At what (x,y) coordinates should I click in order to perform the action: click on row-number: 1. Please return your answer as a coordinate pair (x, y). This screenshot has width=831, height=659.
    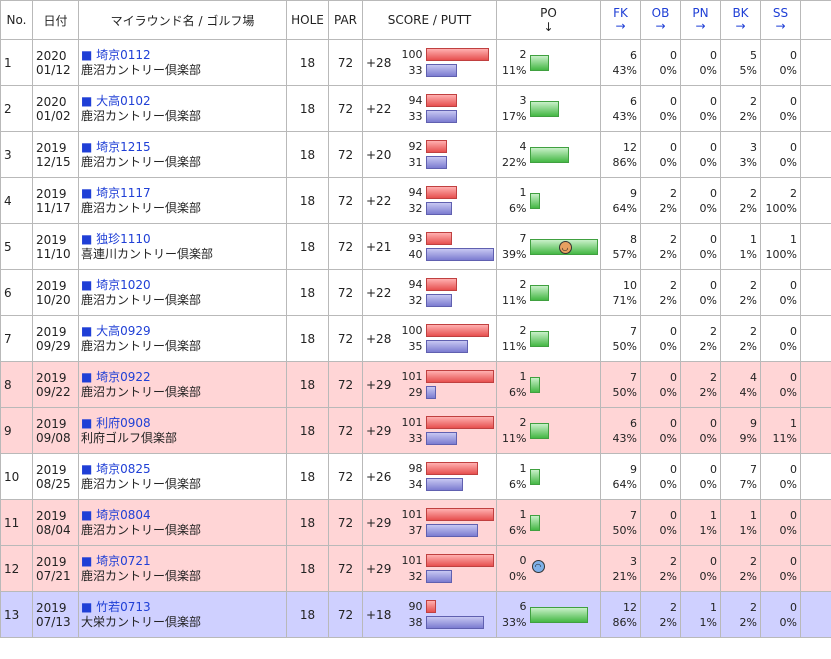
    Looking at the image, I should click on (16, 62).